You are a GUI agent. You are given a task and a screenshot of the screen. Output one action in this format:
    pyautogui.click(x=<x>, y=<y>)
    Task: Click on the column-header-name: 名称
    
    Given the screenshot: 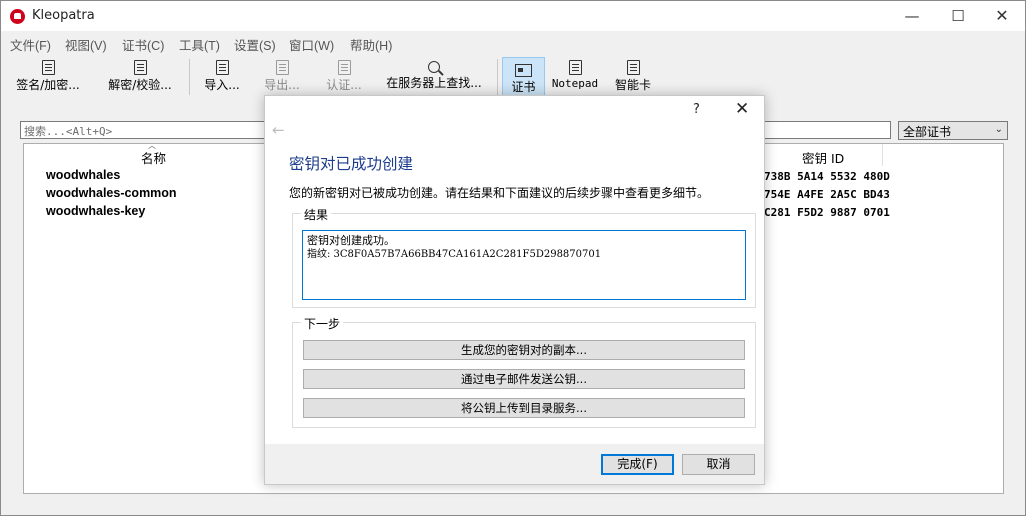 What is the action you would take?
    pyautogui.click(x=153, y=157)
    